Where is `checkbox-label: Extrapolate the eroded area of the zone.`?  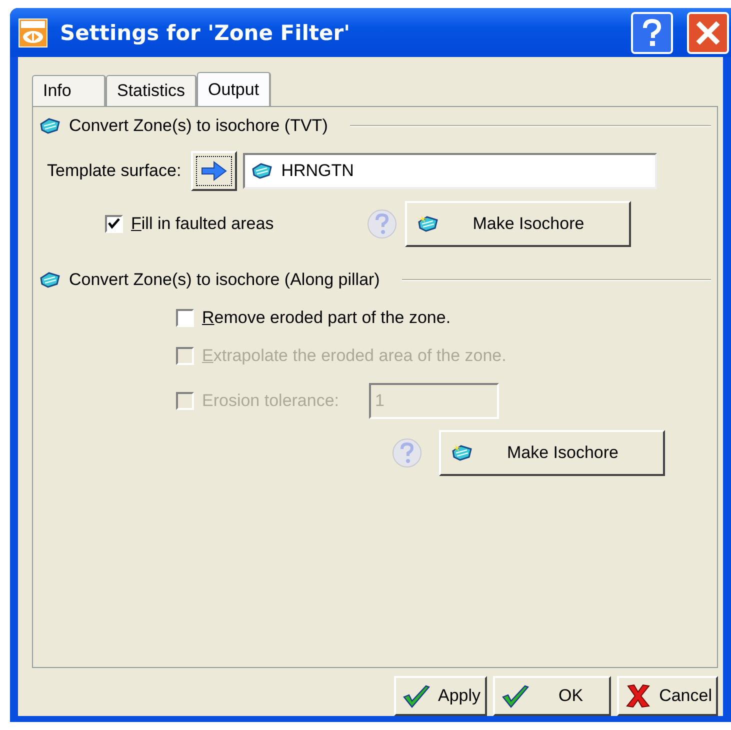 checkbox-label: Extrapolate the eroded area of the zone. is located at coordinates (354, 356).